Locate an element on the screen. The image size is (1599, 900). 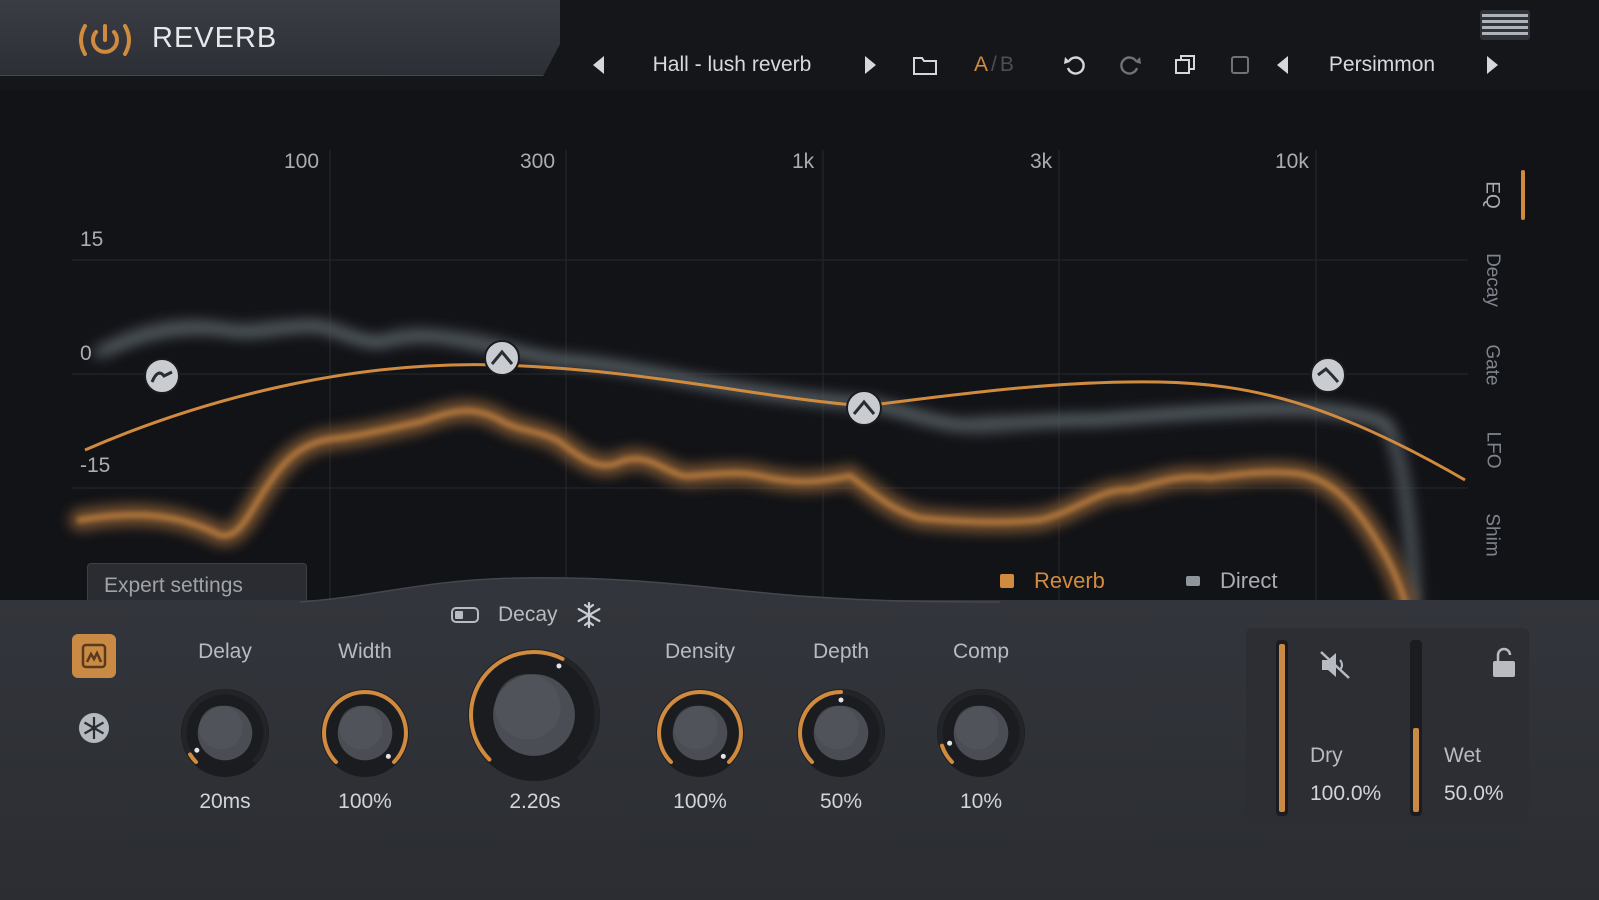
wet-value: 50.0% is located at coordinates (1474, 794).